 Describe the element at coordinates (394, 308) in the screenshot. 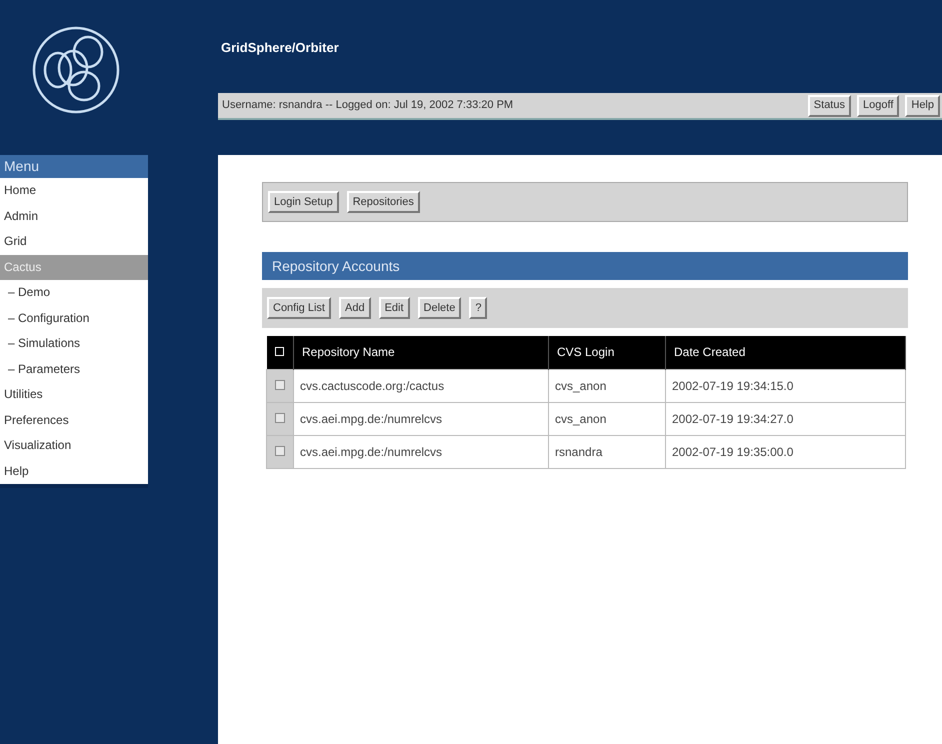

I see `toolbar-button: Edit` at that location.